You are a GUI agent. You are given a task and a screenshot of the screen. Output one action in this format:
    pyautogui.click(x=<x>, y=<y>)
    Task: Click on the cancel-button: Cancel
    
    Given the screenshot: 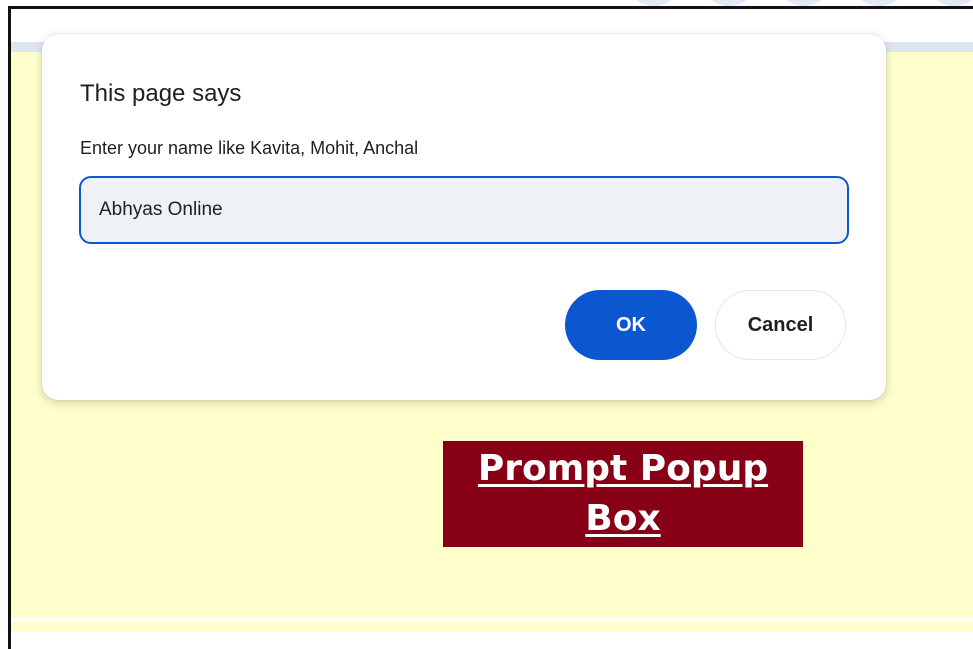 What is the action you would take?
    pyautogui.click(x=780, y=325)
    